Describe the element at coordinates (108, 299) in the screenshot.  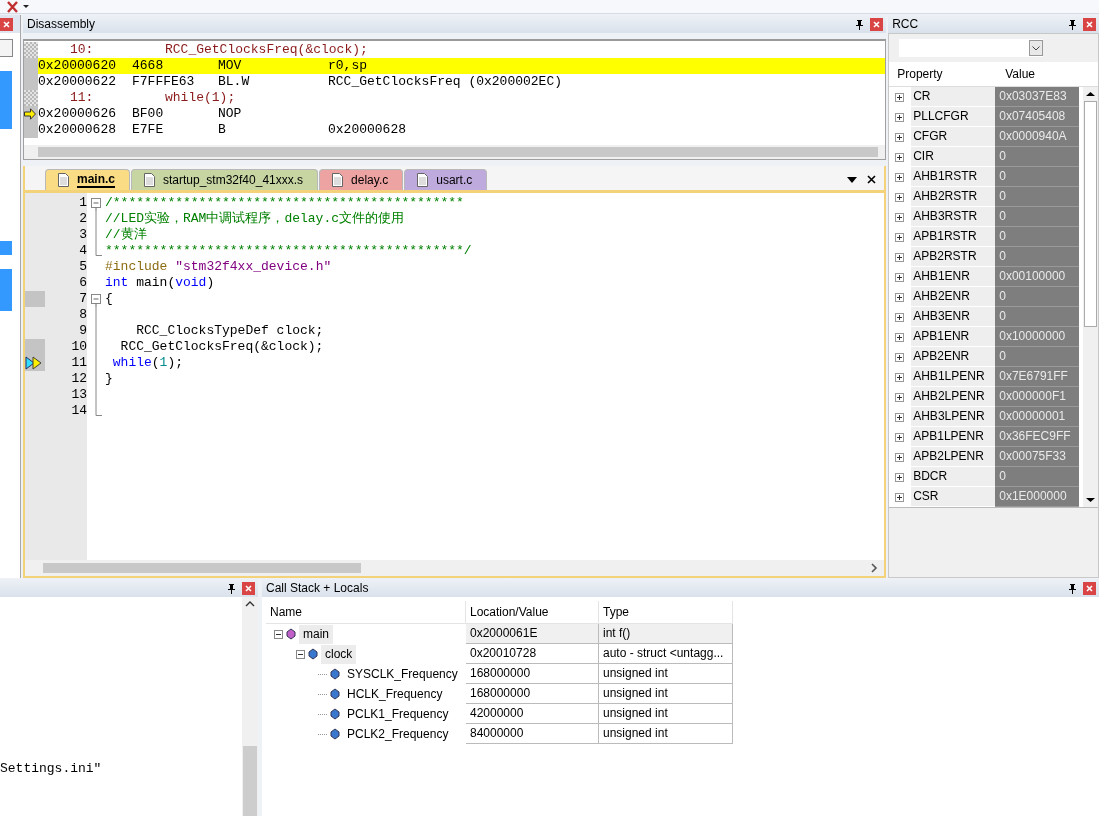
I see `code-line: {` at that location.